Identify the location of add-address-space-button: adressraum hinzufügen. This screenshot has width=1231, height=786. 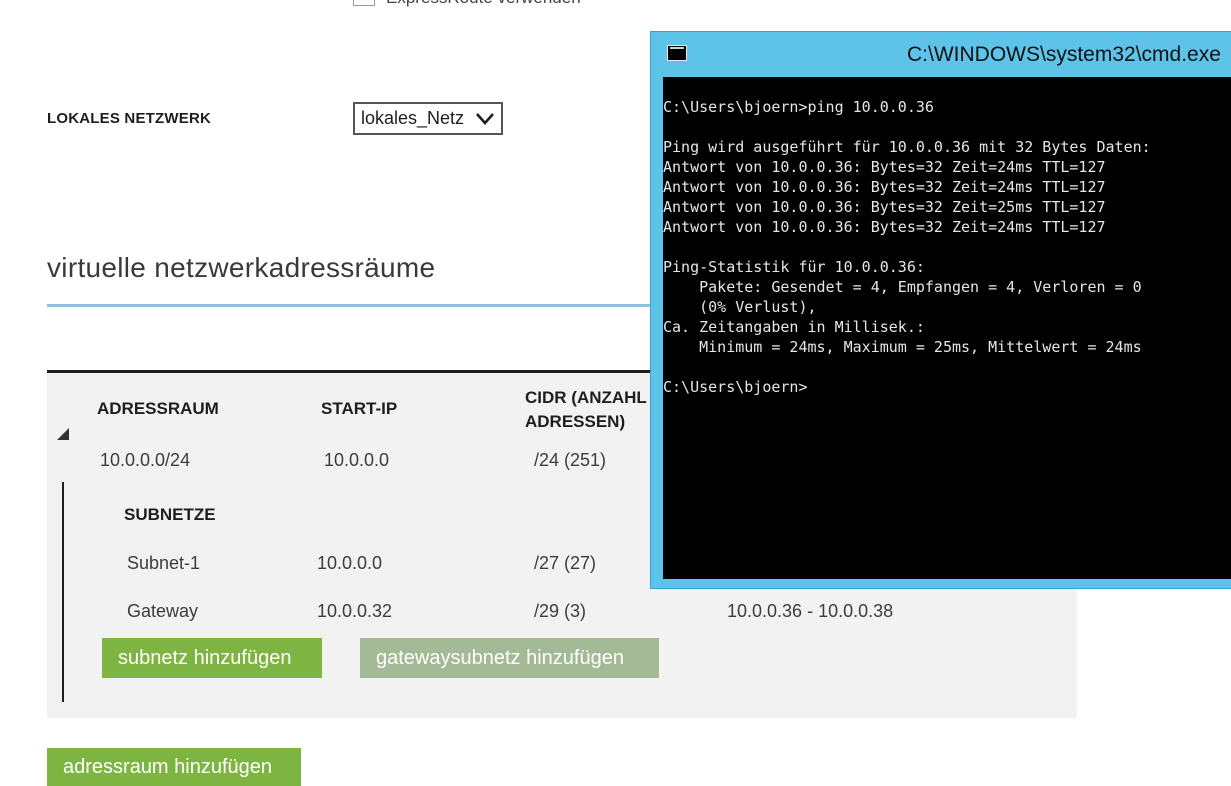
(174, 767).